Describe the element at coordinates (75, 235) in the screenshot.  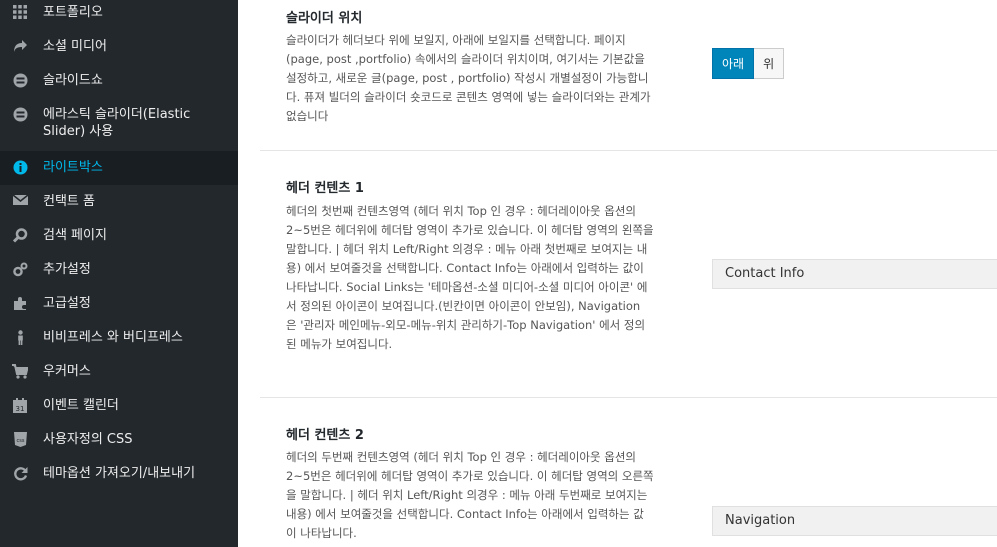
I see `sidebar-item-label: 검색 페이지` at that location.